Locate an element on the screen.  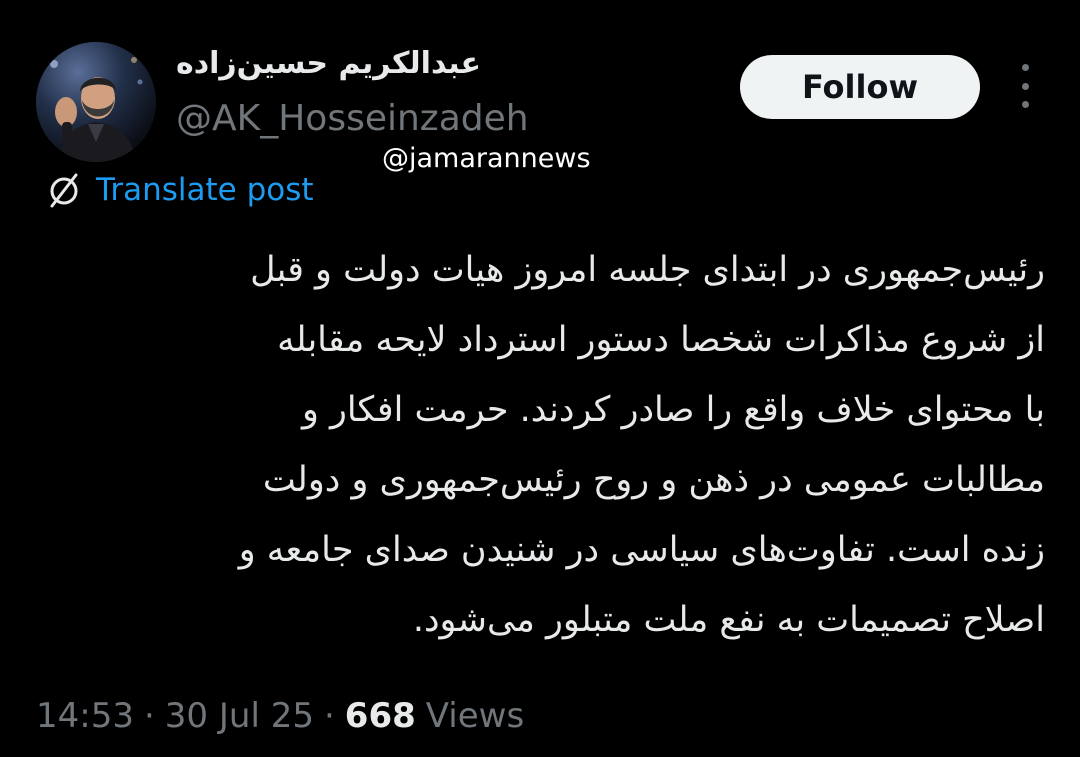
tweet-date: 30 Jul 25 is located at coordinates (239, 716).